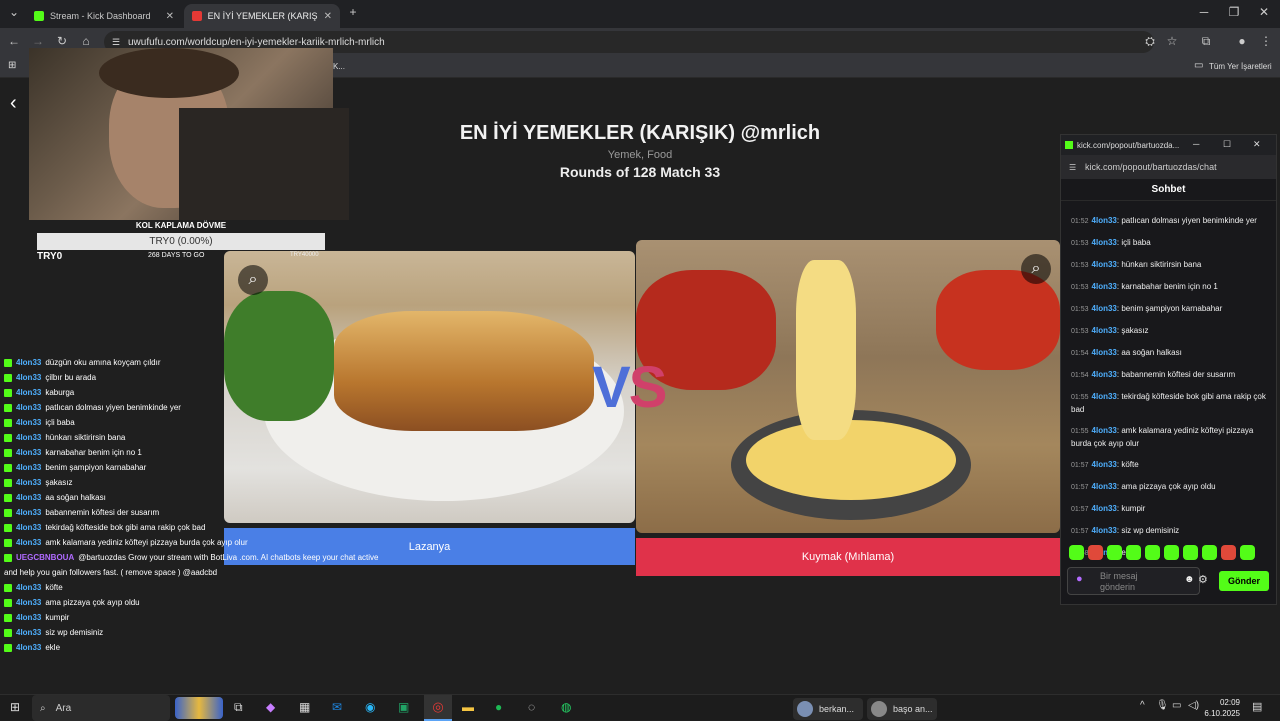 This screenshot has width=1280, height=721. Describe the element at coordinates (1189, 579) in the screenshot. I see `emoji-icon: ☻` at that location.